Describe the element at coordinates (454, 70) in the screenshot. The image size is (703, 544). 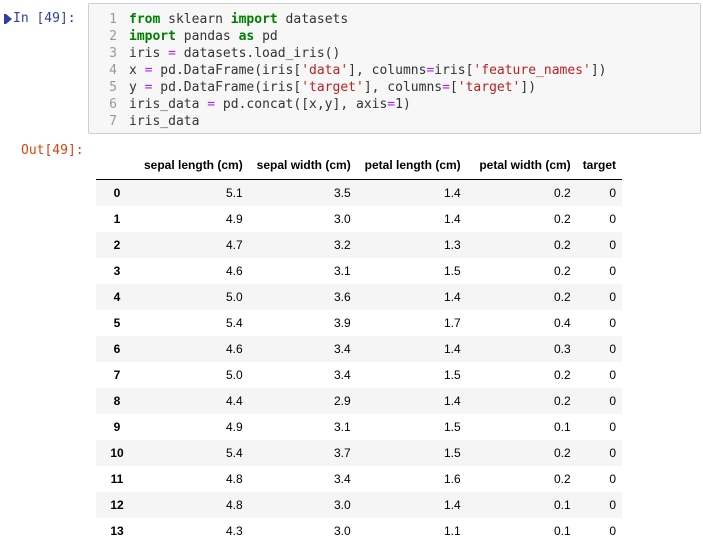
I see `code-token: iris[` at that location.